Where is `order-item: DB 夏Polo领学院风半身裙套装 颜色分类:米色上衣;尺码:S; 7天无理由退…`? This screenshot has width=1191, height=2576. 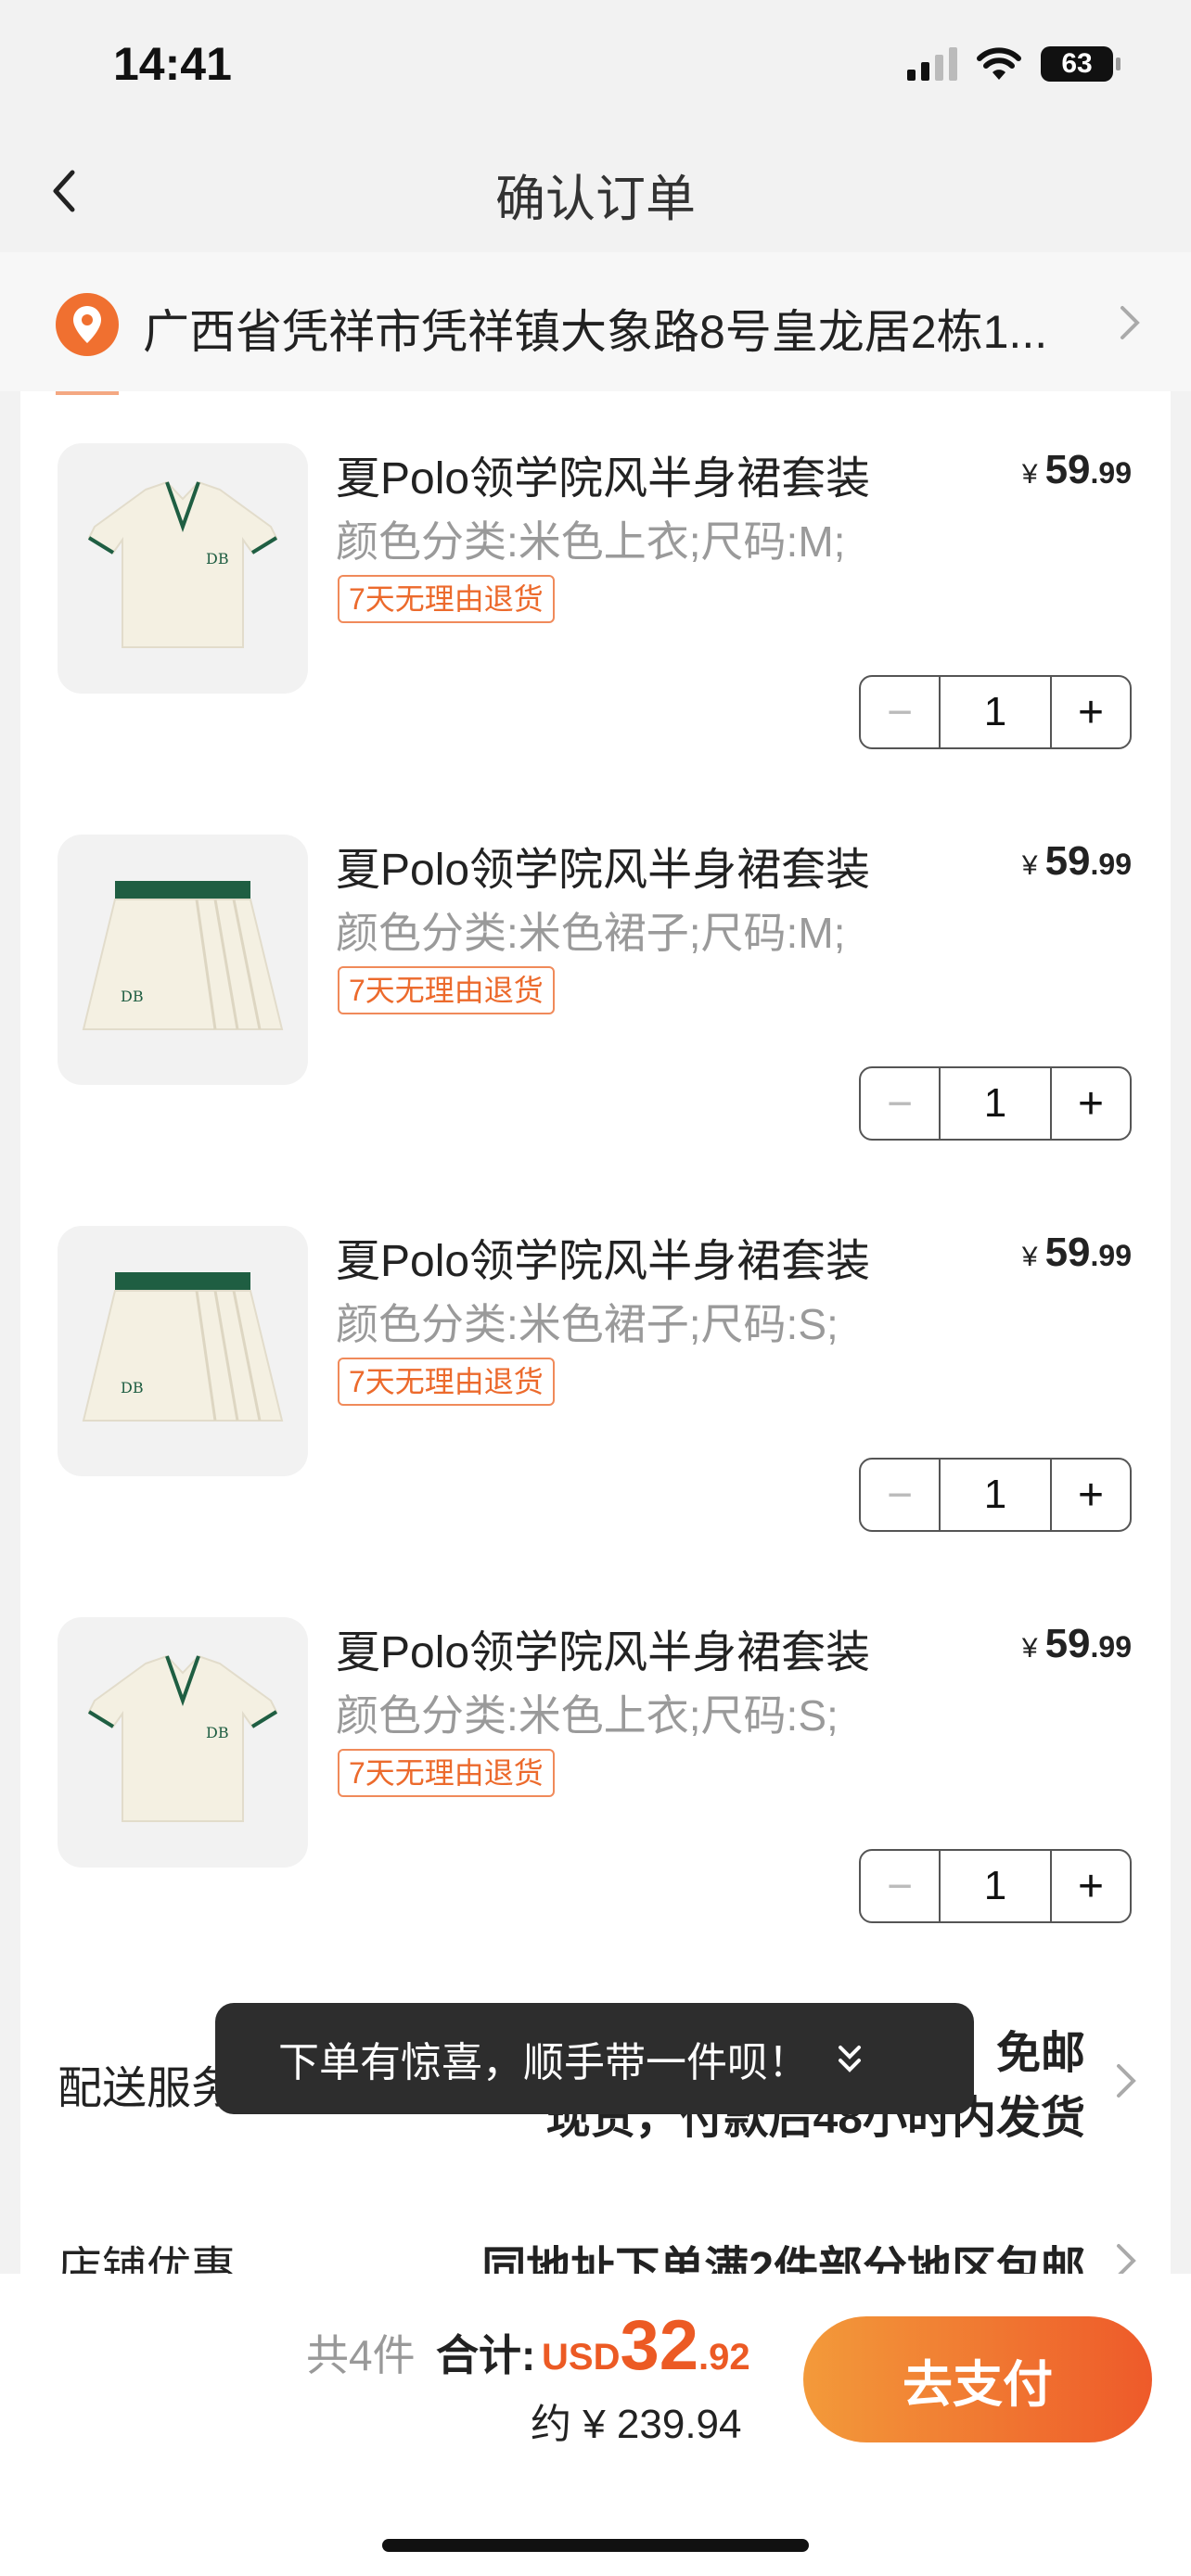
order-item: DB 夏Polo领学院风半身裙套装 颜色分类:米色上衣;尺码:S; 7天无理由退… is located at coordinates (595, 1751).